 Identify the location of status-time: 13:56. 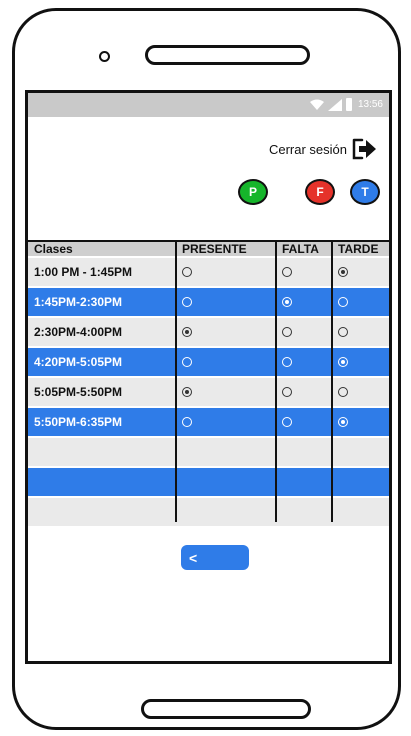
(370, 104).